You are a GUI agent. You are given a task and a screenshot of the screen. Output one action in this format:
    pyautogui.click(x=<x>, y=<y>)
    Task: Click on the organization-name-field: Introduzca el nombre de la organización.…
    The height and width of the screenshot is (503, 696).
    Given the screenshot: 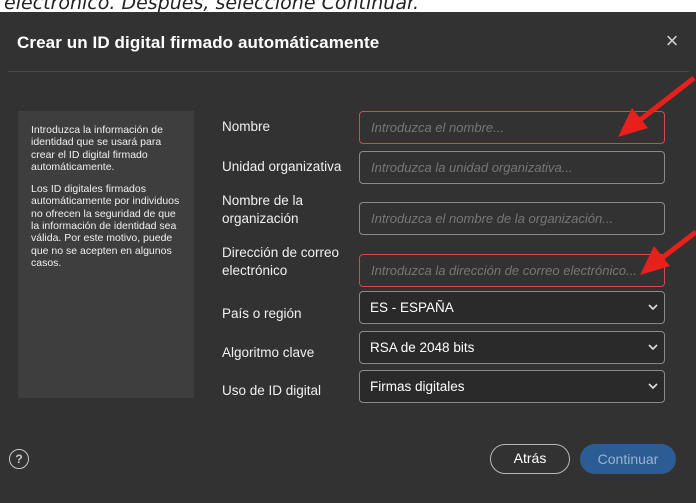 What is the action you would take?
    pyautogui.click(x=512, y=218)
    